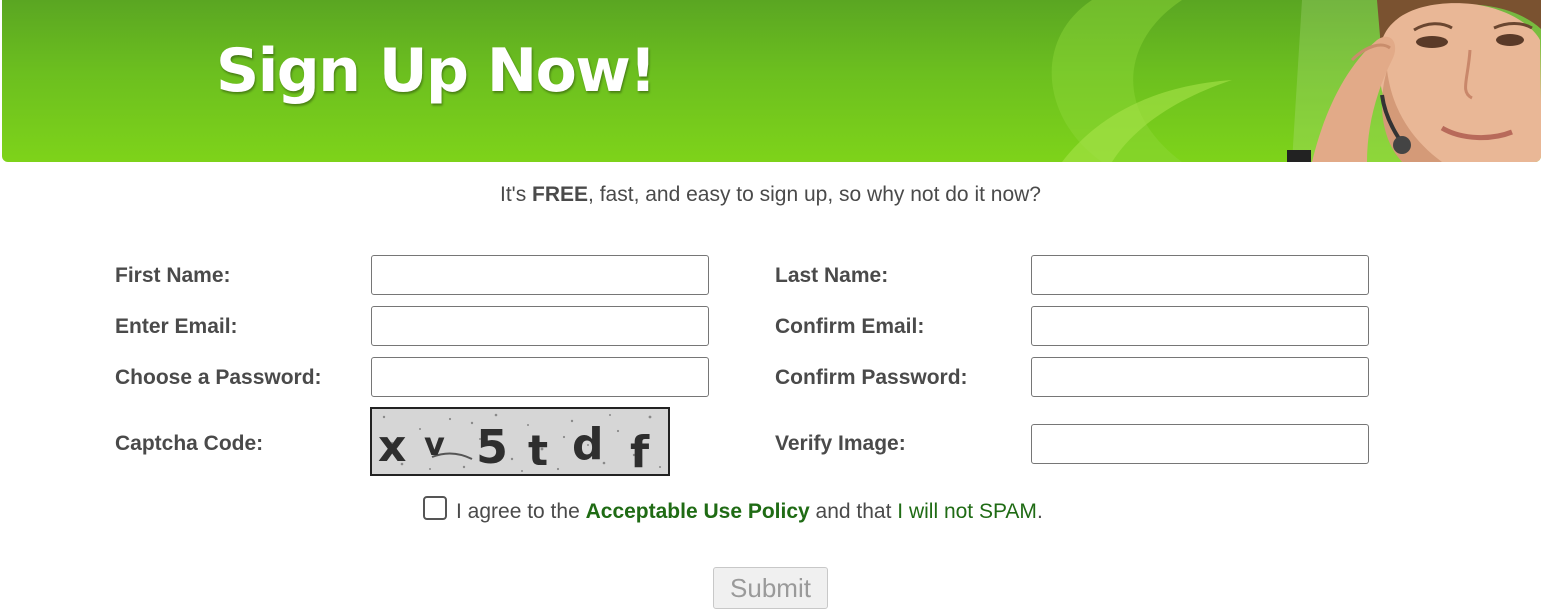 This screenshot has width=1541, height=614. I want to click on confirm-email-input, so click(1200, 326).